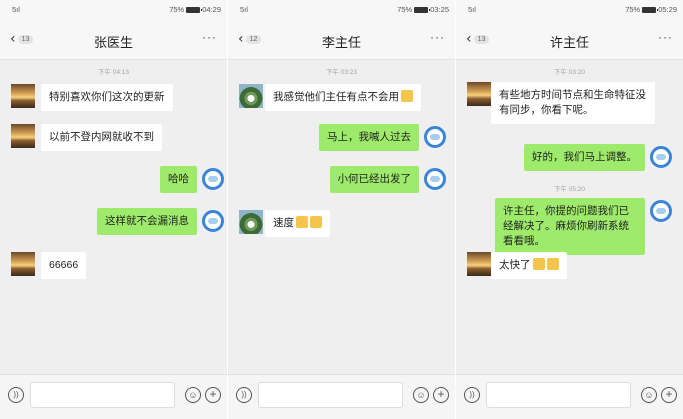 The height and width of the screenshot is (419, 683). Describe the element at coordinates (283, 223) in the screenshot. I see `message-text: 速度` at that location.